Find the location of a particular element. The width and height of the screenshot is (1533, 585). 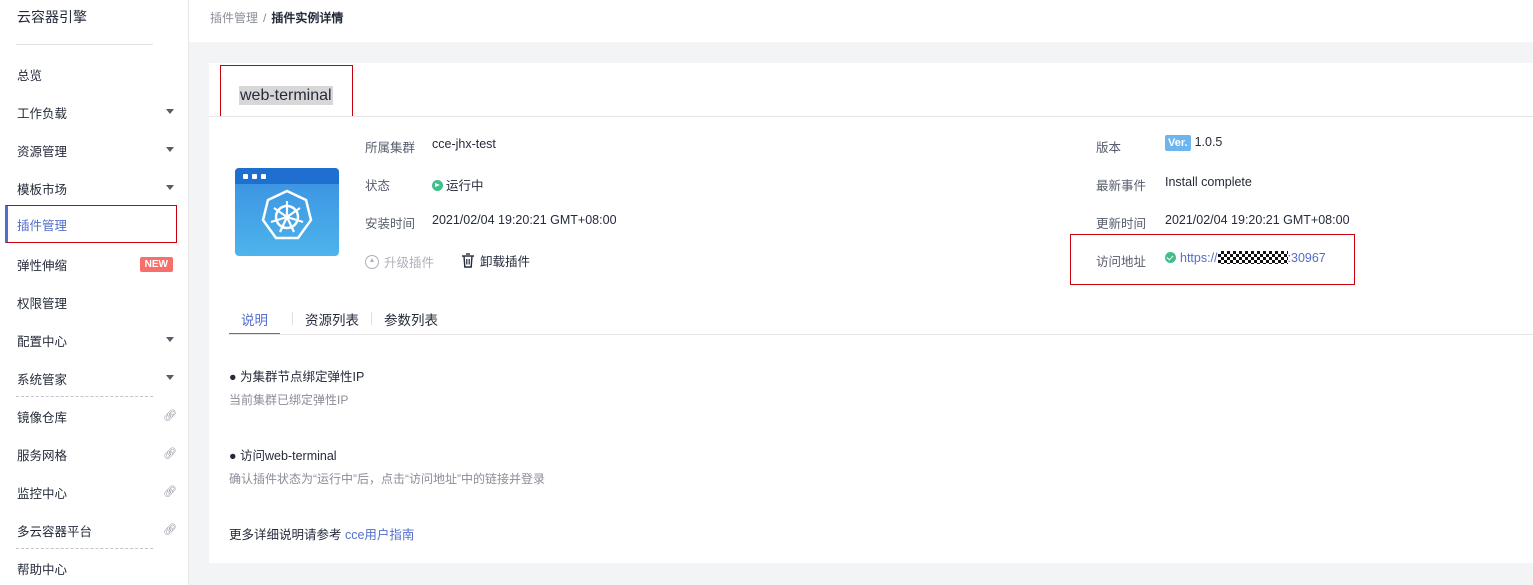

install-time-label: 安装时间 is located at coordinates (390, 224).